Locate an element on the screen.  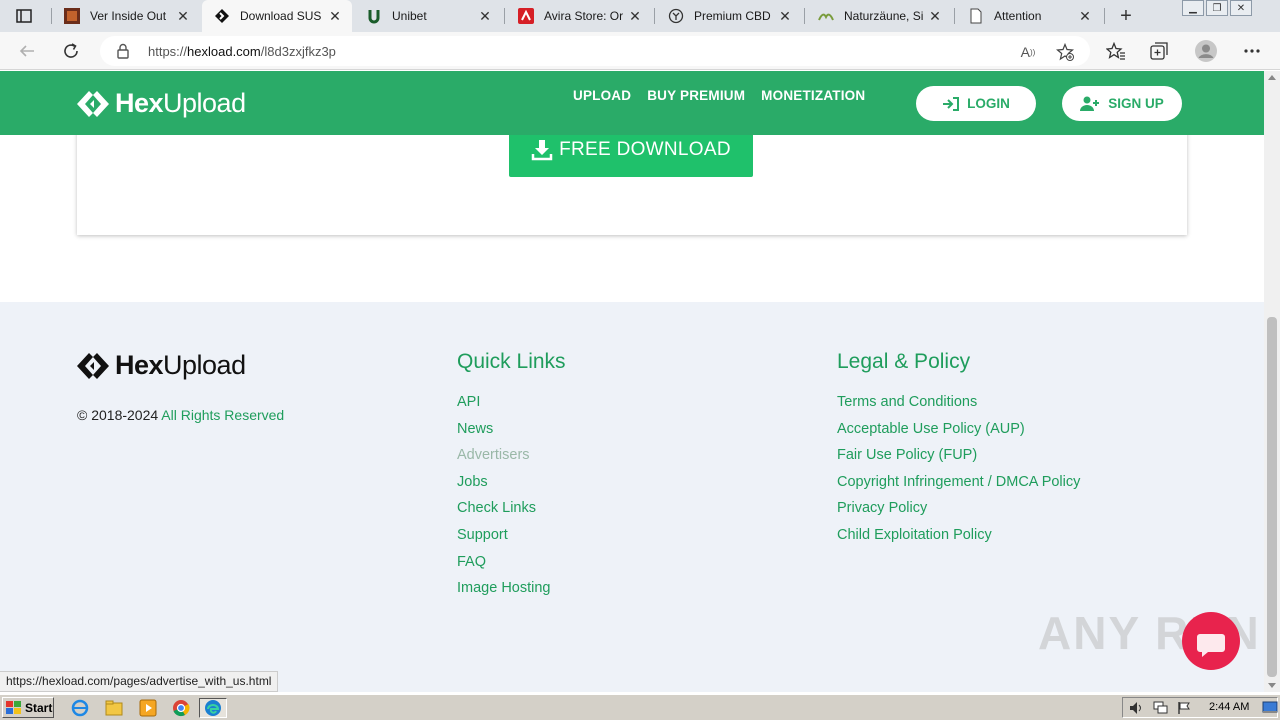
system-tray: 2:44 AM is located at coordinates (1200, 707).